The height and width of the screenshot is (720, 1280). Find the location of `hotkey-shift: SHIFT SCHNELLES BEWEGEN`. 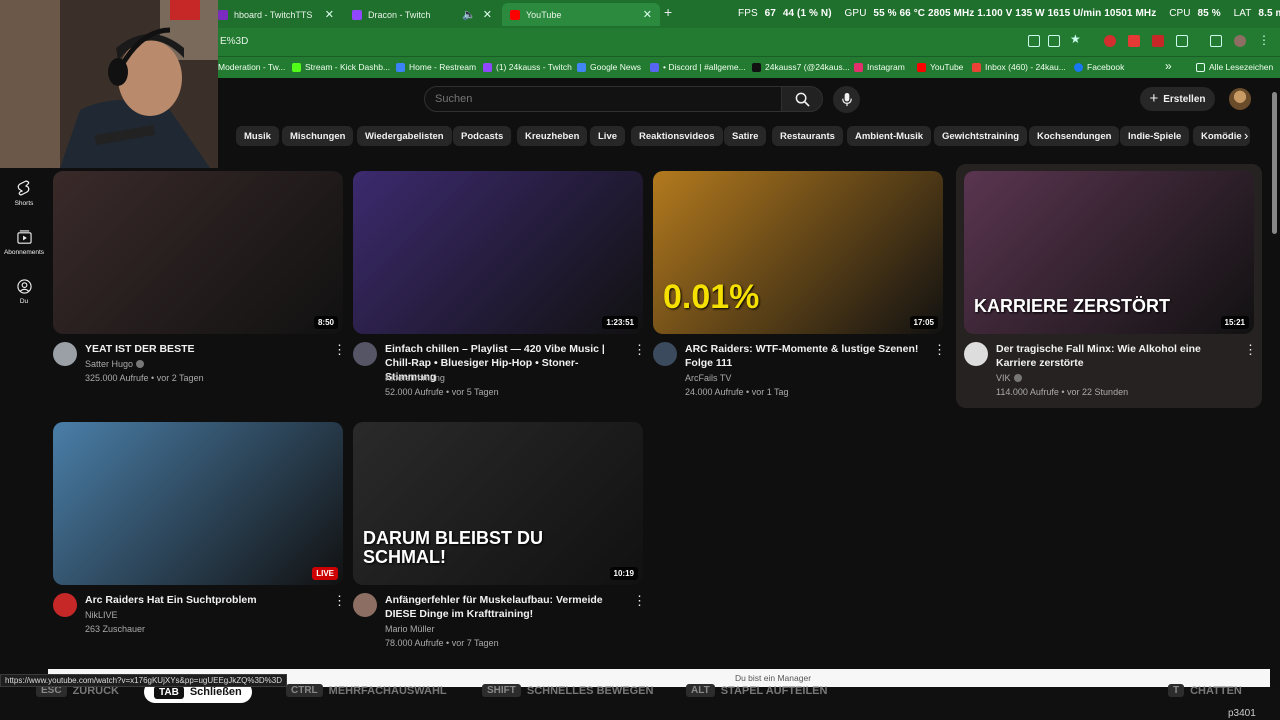

hotkey-shift: SHIFT SCHNELLES BEWEGEN is located at coordinates (567, 690).